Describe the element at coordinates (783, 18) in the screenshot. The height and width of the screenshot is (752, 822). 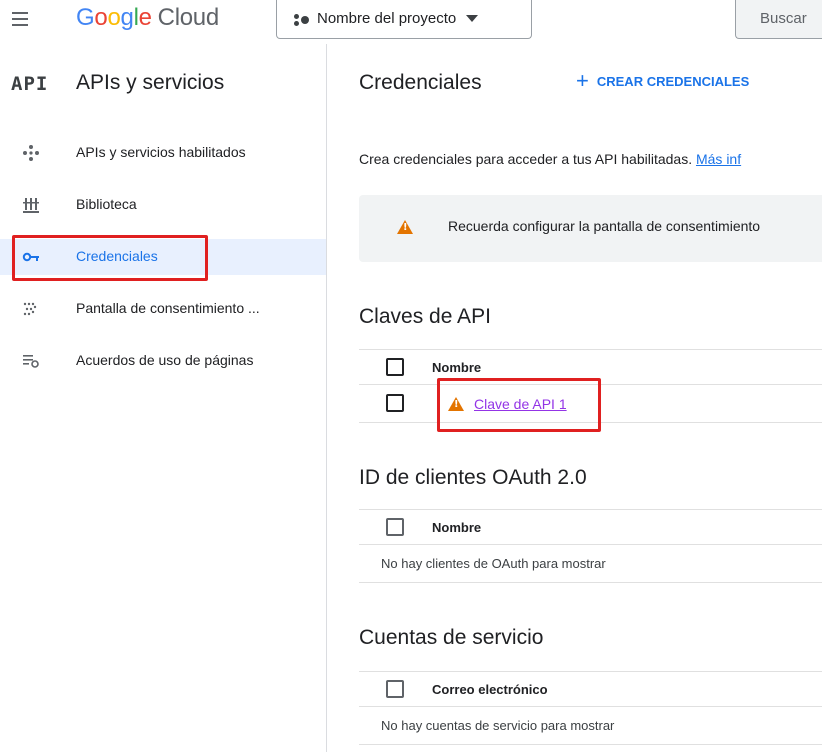
I see `search-placeholder: Buscar` at that location.